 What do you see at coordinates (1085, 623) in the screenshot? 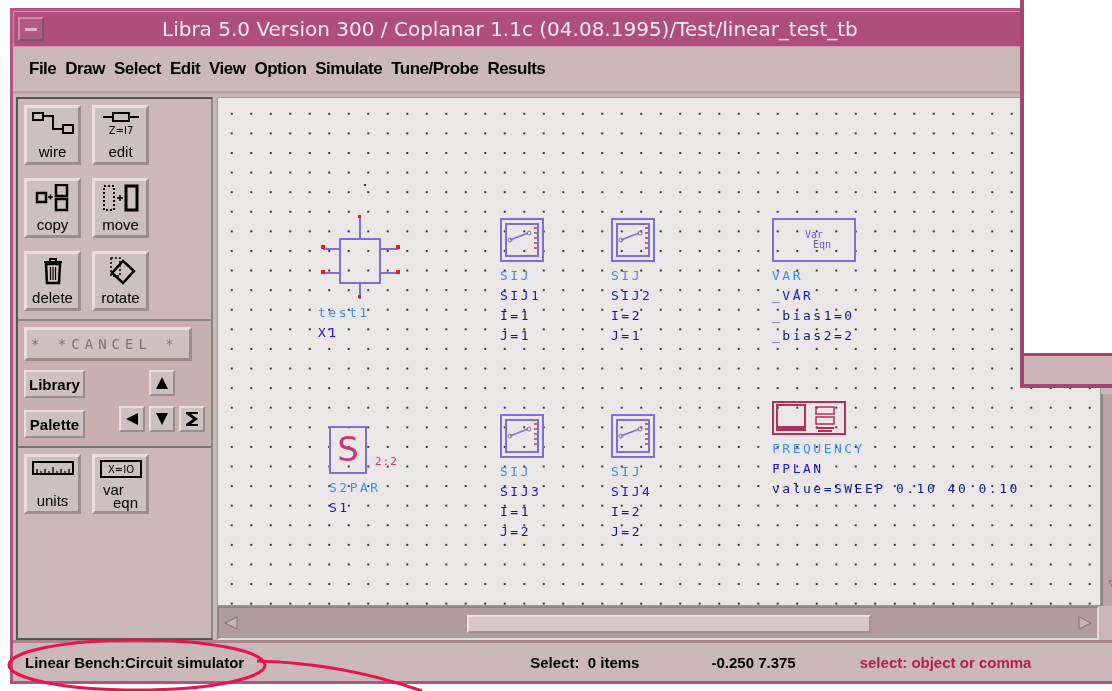
I see `right-arrow-icon` at bounding box center [1085, 623].